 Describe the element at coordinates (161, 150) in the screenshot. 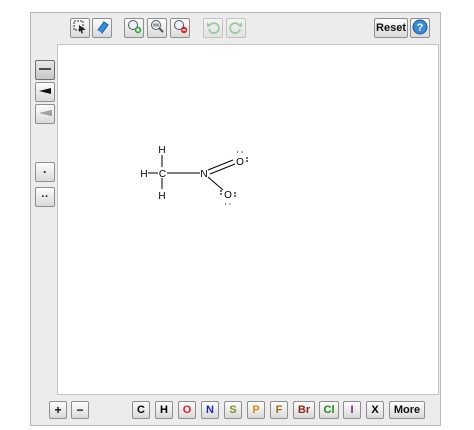

I see `atom-h-top: H` at that location.